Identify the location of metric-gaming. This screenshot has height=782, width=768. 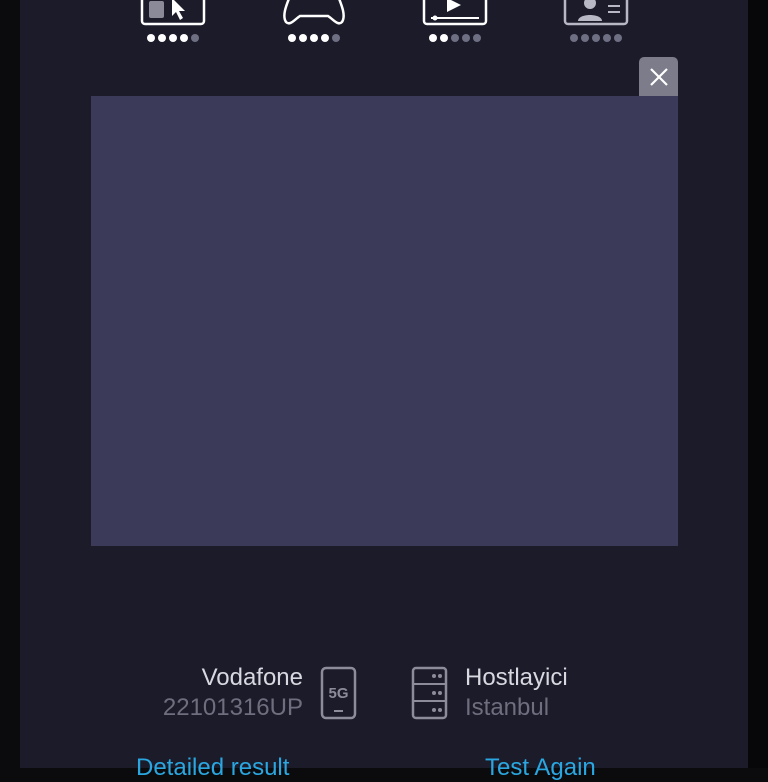
(314, 24).